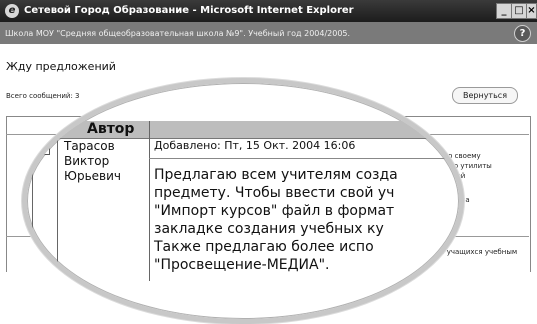  What do you see at coordinates (504, 11) in the screenshot?
I see `minimize-button: _` at bounding box center [504, 11].